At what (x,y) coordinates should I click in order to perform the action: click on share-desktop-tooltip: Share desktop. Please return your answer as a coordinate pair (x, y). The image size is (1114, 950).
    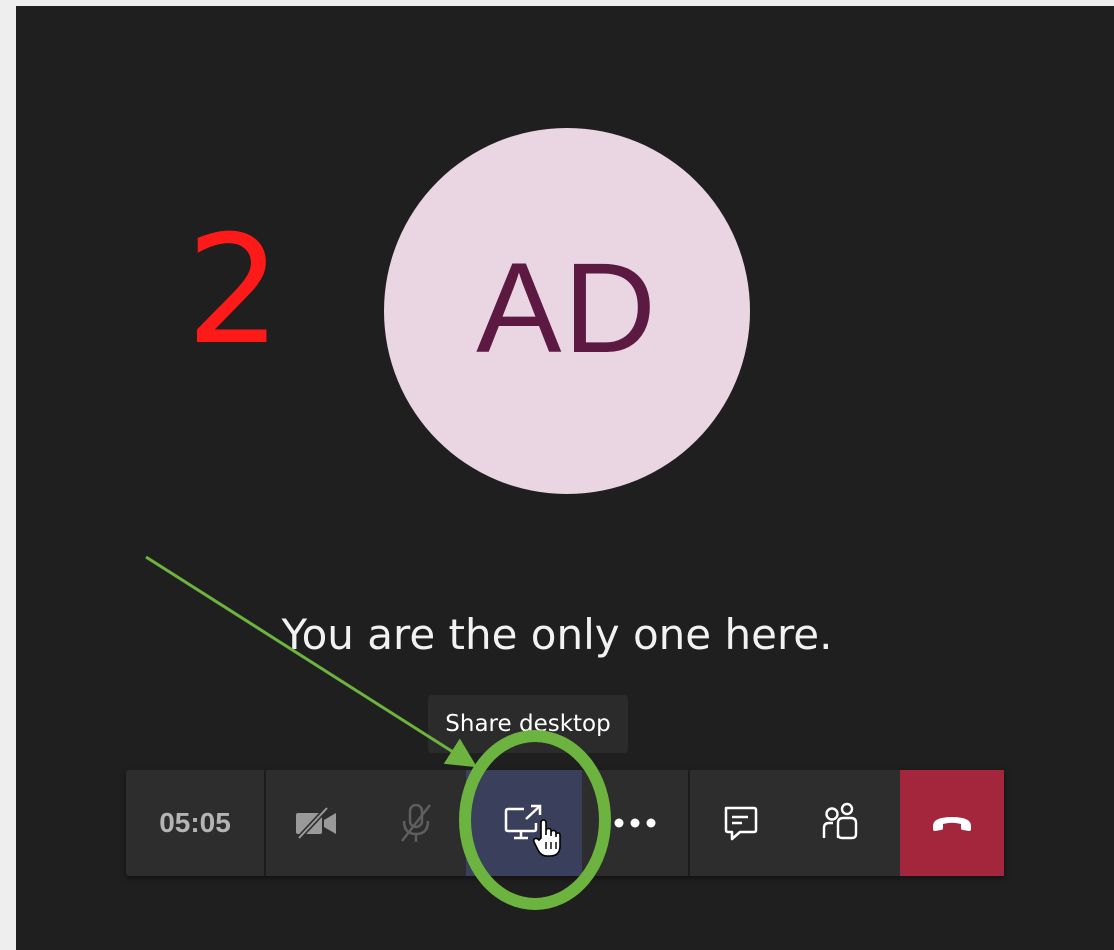
    Looking at the image, I should click on (528, 724).